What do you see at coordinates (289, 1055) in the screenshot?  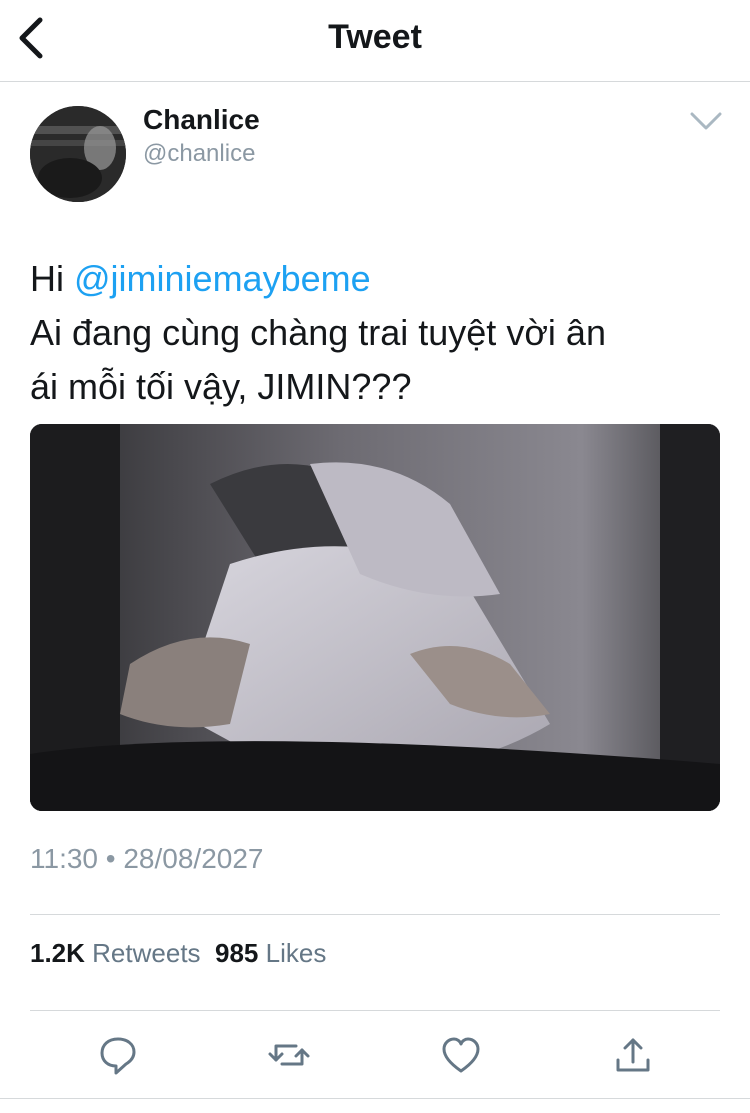 I see `retweet-icon` at bounding box center [289, 1055].